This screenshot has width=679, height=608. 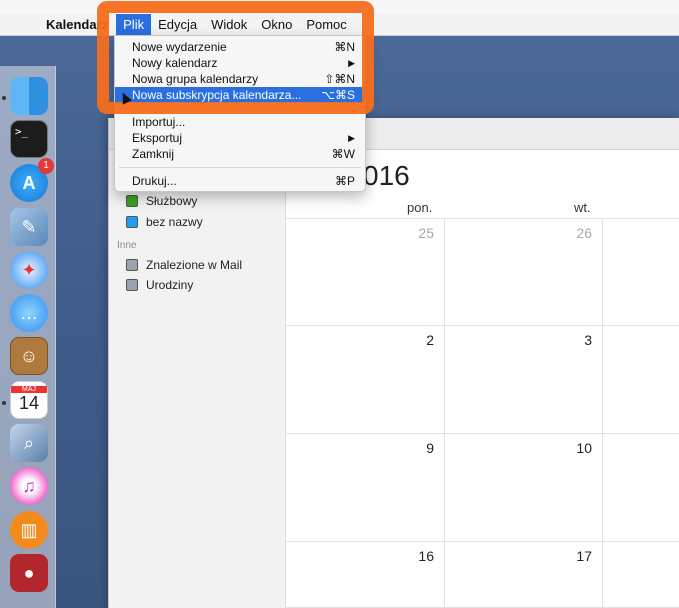 I want to click on safari-icon: ✦, so click(x=29, y=270).